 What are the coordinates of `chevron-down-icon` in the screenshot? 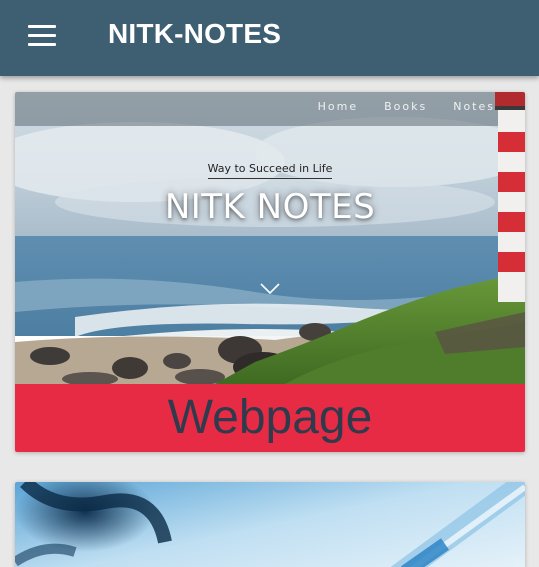 It's located at (270, 289).